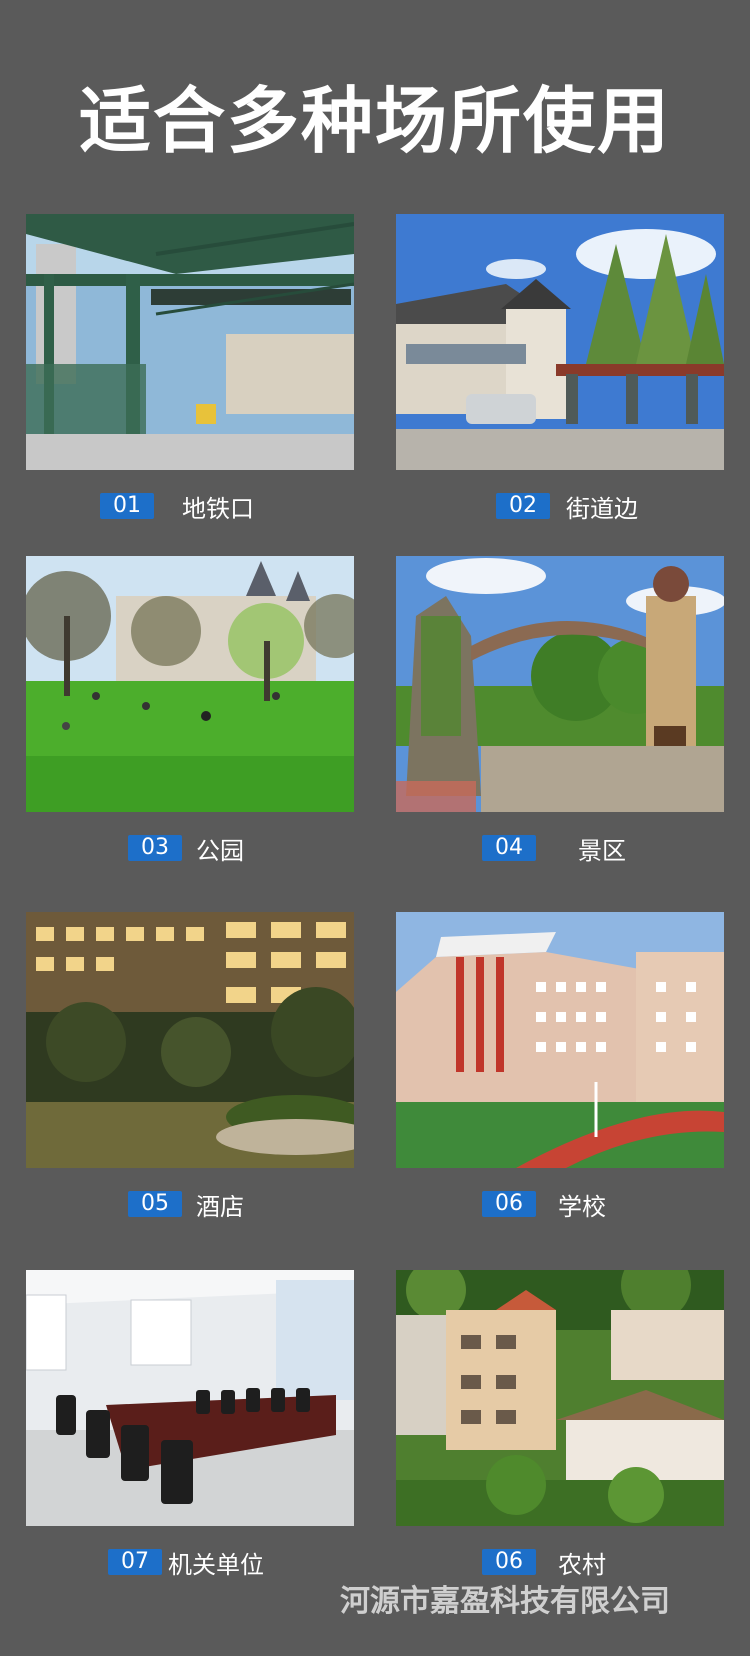  Describe the element at coordinates (220, 850) in the screenshot. I see `place-label: 公园` at that location.